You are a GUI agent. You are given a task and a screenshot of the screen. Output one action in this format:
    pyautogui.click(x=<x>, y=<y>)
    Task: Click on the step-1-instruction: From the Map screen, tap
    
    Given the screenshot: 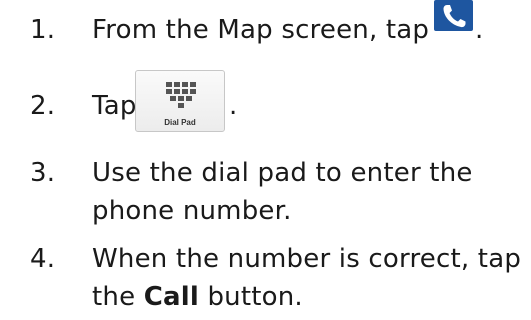 What is the action you would take?
    pyautogui.click(x=261, y=30)
    